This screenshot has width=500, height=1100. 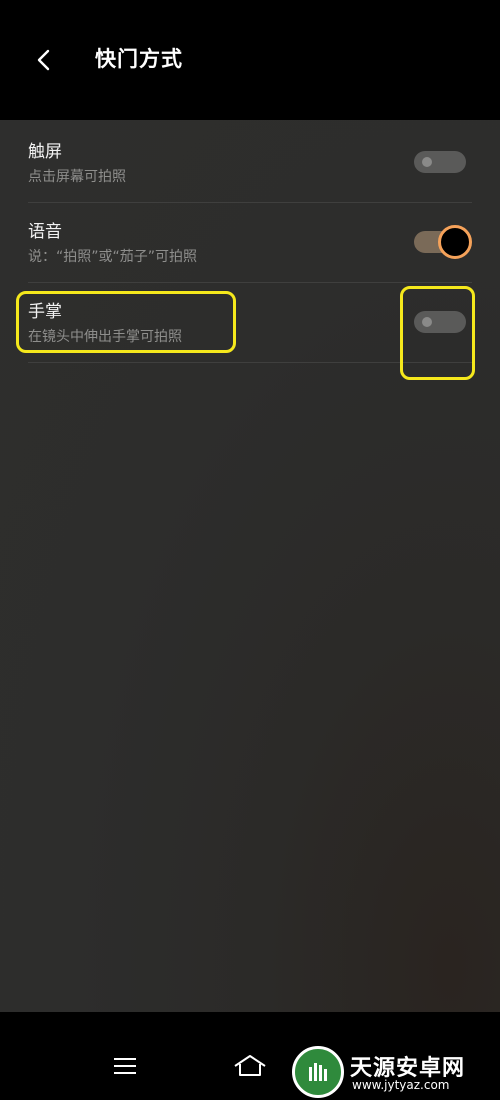 I want to click on top-bar: 快门方式, so click(x=250, y=60).